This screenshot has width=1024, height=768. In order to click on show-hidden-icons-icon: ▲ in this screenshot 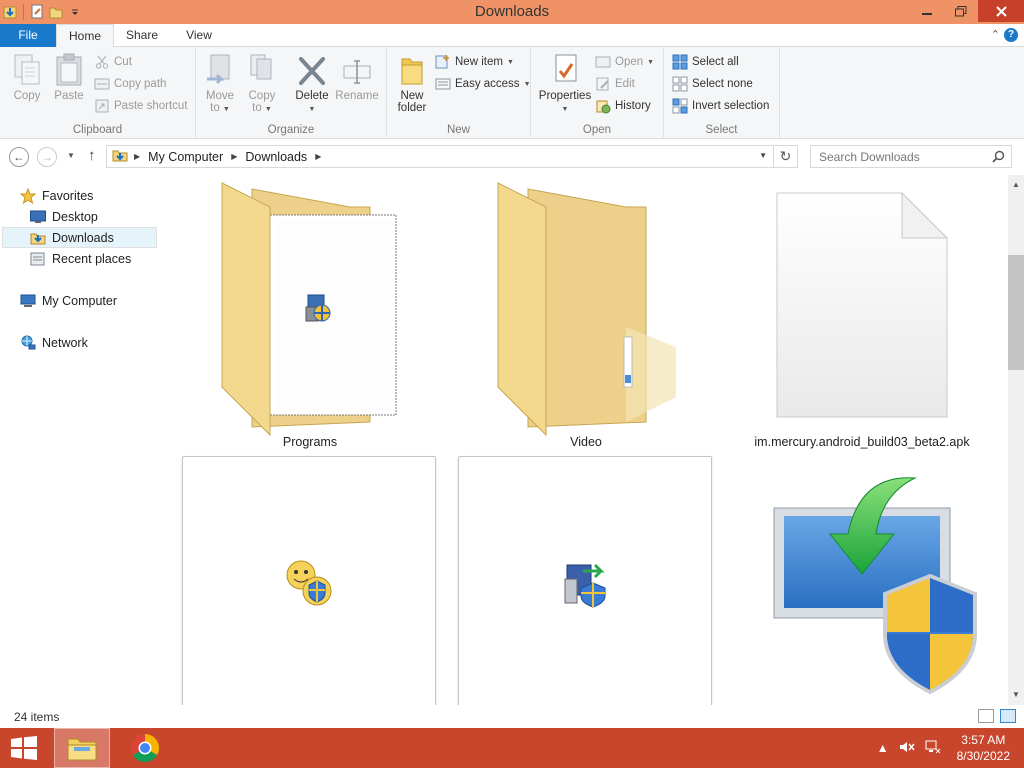, I will do `click(883, 748)`.